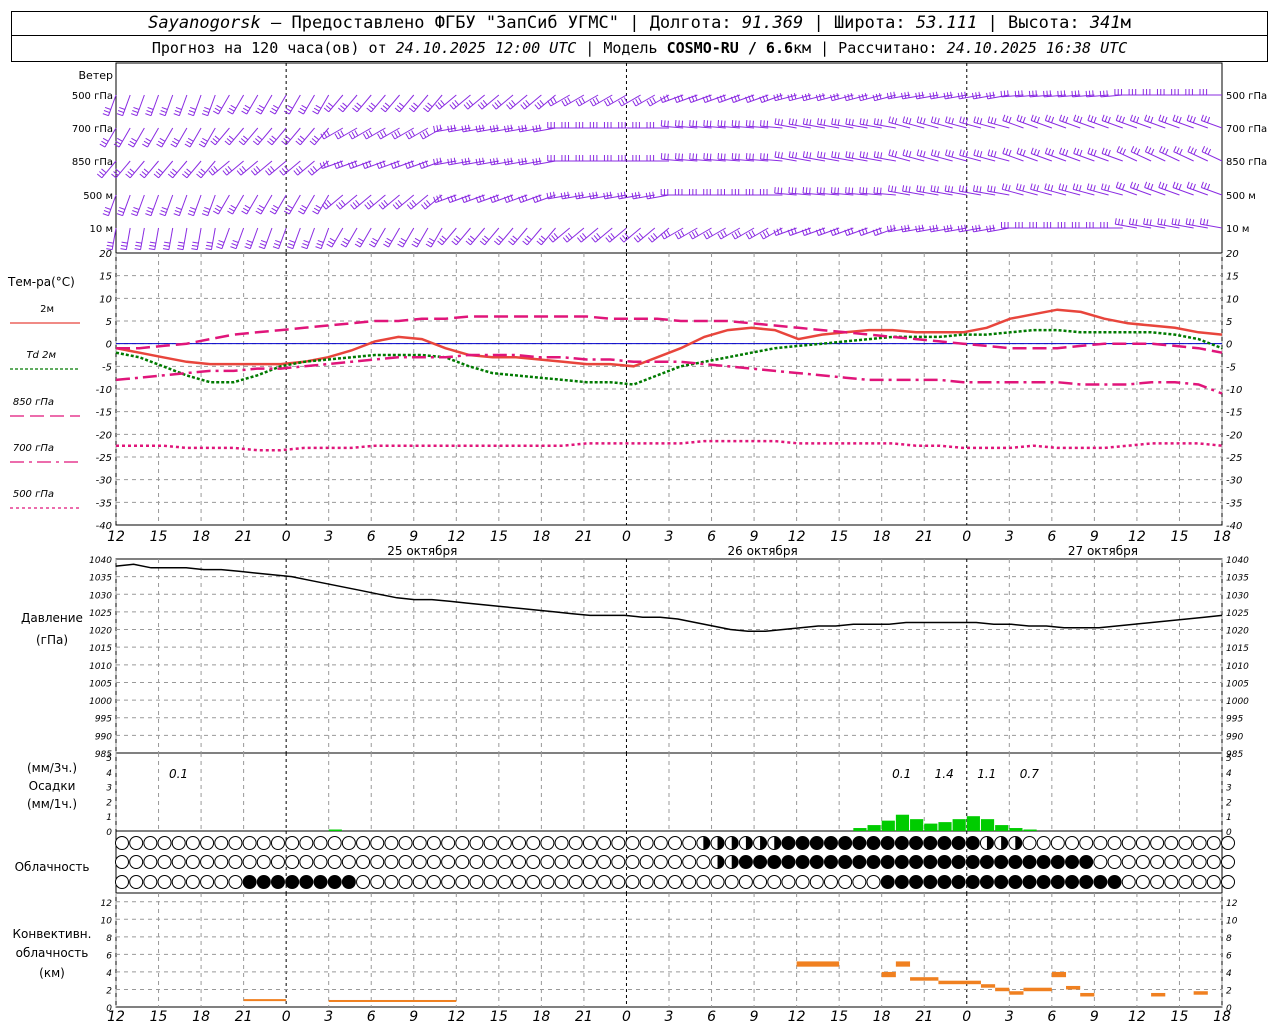 Image resolution: width=1280 pixels, height=1024 pixels. Describe the element at coordinates (101, 229) in the screenshot. I see `wind-level-label: 10 м` at that location.